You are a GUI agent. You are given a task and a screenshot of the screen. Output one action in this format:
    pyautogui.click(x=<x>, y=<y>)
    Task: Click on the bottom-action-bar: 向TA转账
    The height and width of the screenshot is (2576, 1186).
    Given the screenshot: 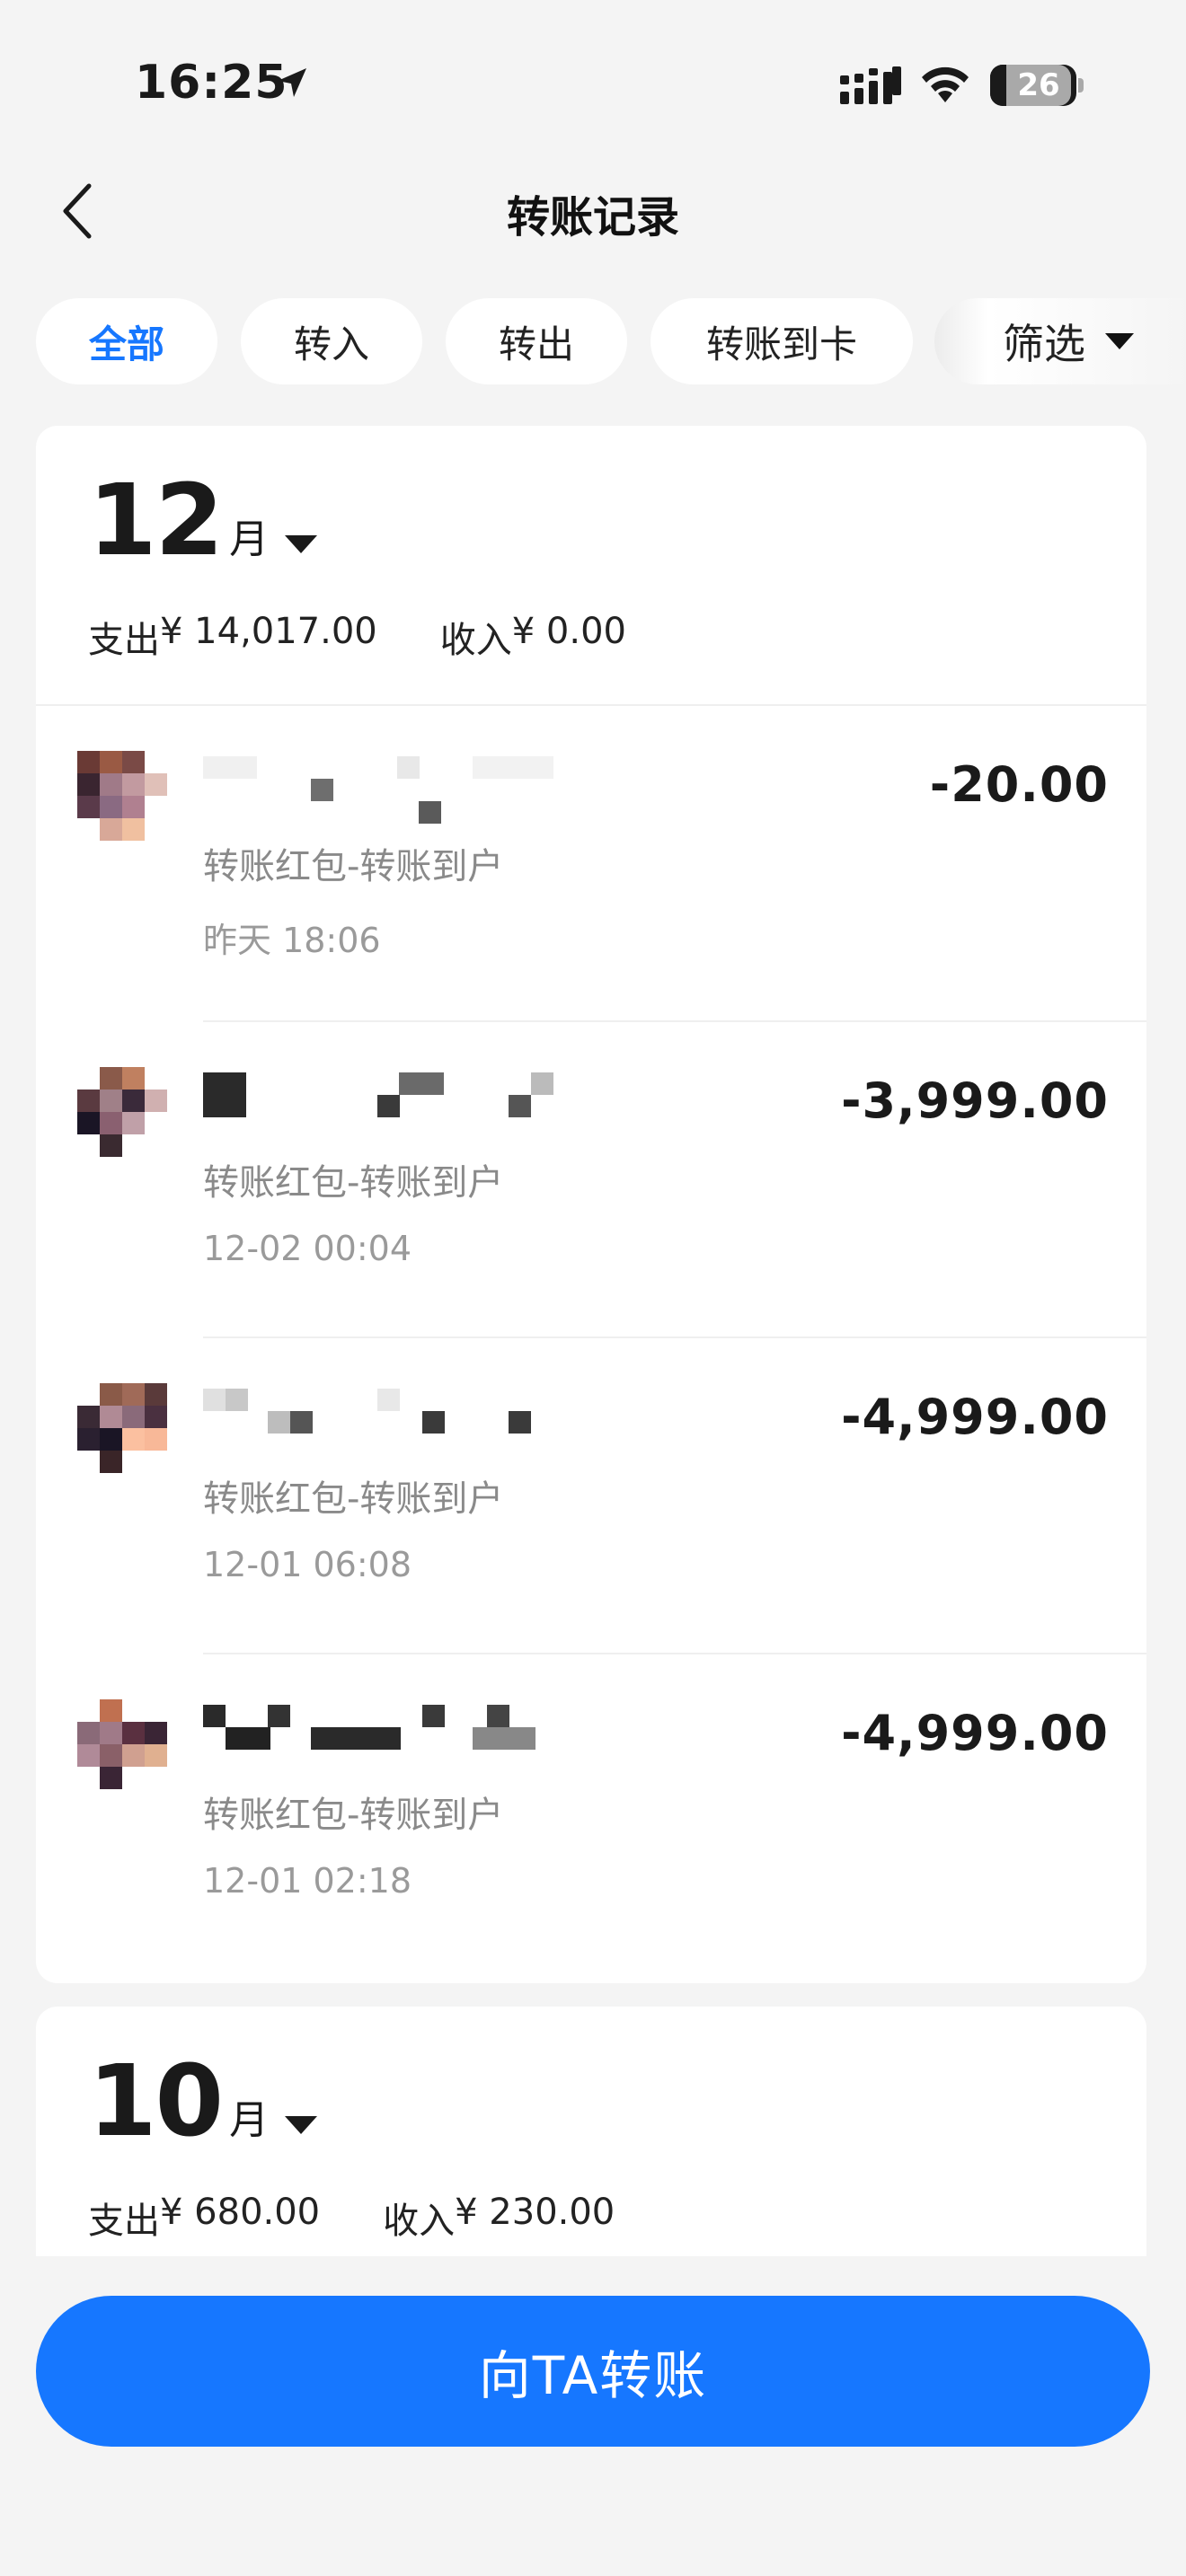 What is the action you would take?
    pyautogui.click(x=593, y=2416)
    